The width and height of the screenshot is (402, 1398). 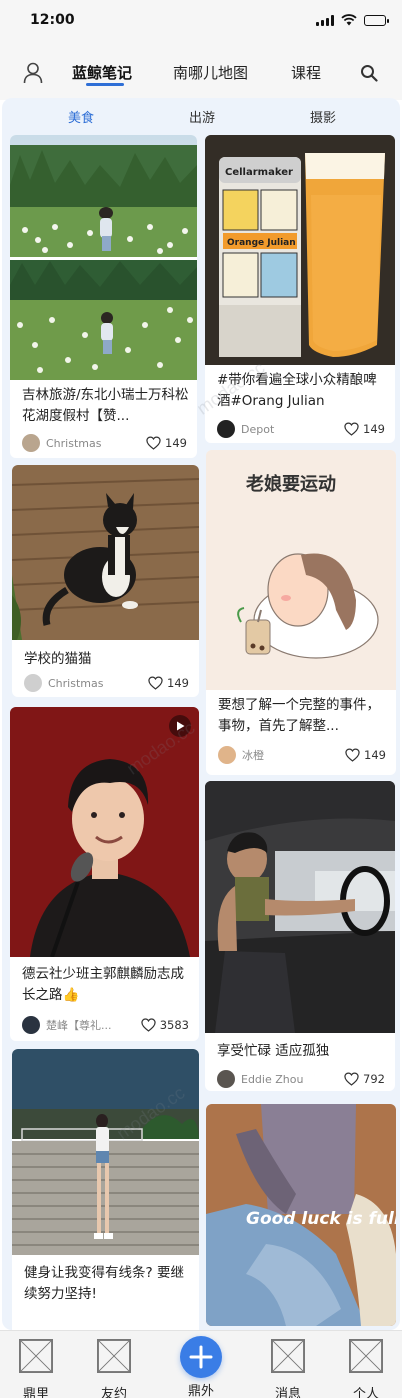 I want to click on note-card: Good luck is full, so click(x=301, y=1215).